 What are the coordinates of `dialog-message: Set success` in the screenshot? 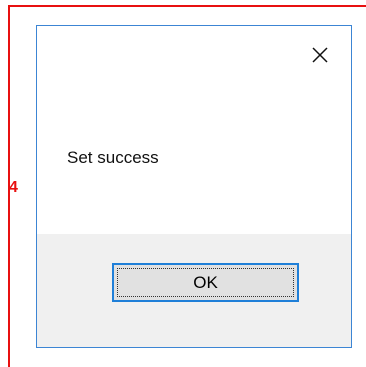 It's located at (113, 157).